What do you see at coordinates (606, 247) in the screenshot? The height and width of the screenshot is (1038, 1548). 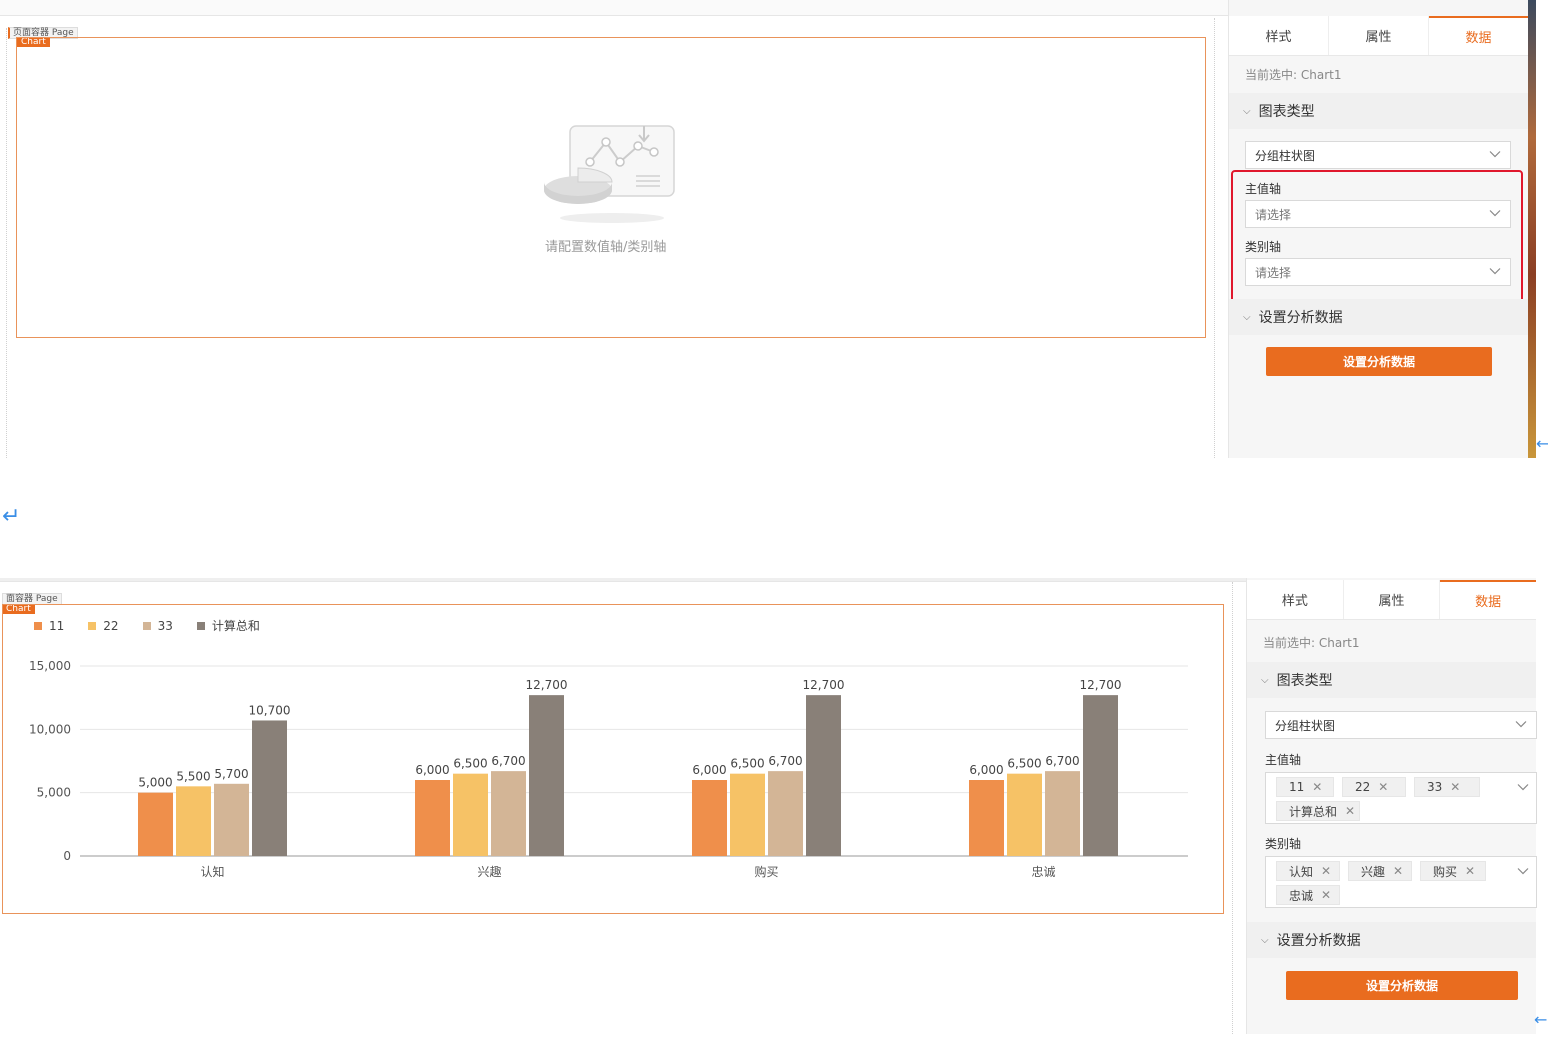 I see `empty-state-message: 请配置数值轴/类别轴` at bounding box center [606, 247].